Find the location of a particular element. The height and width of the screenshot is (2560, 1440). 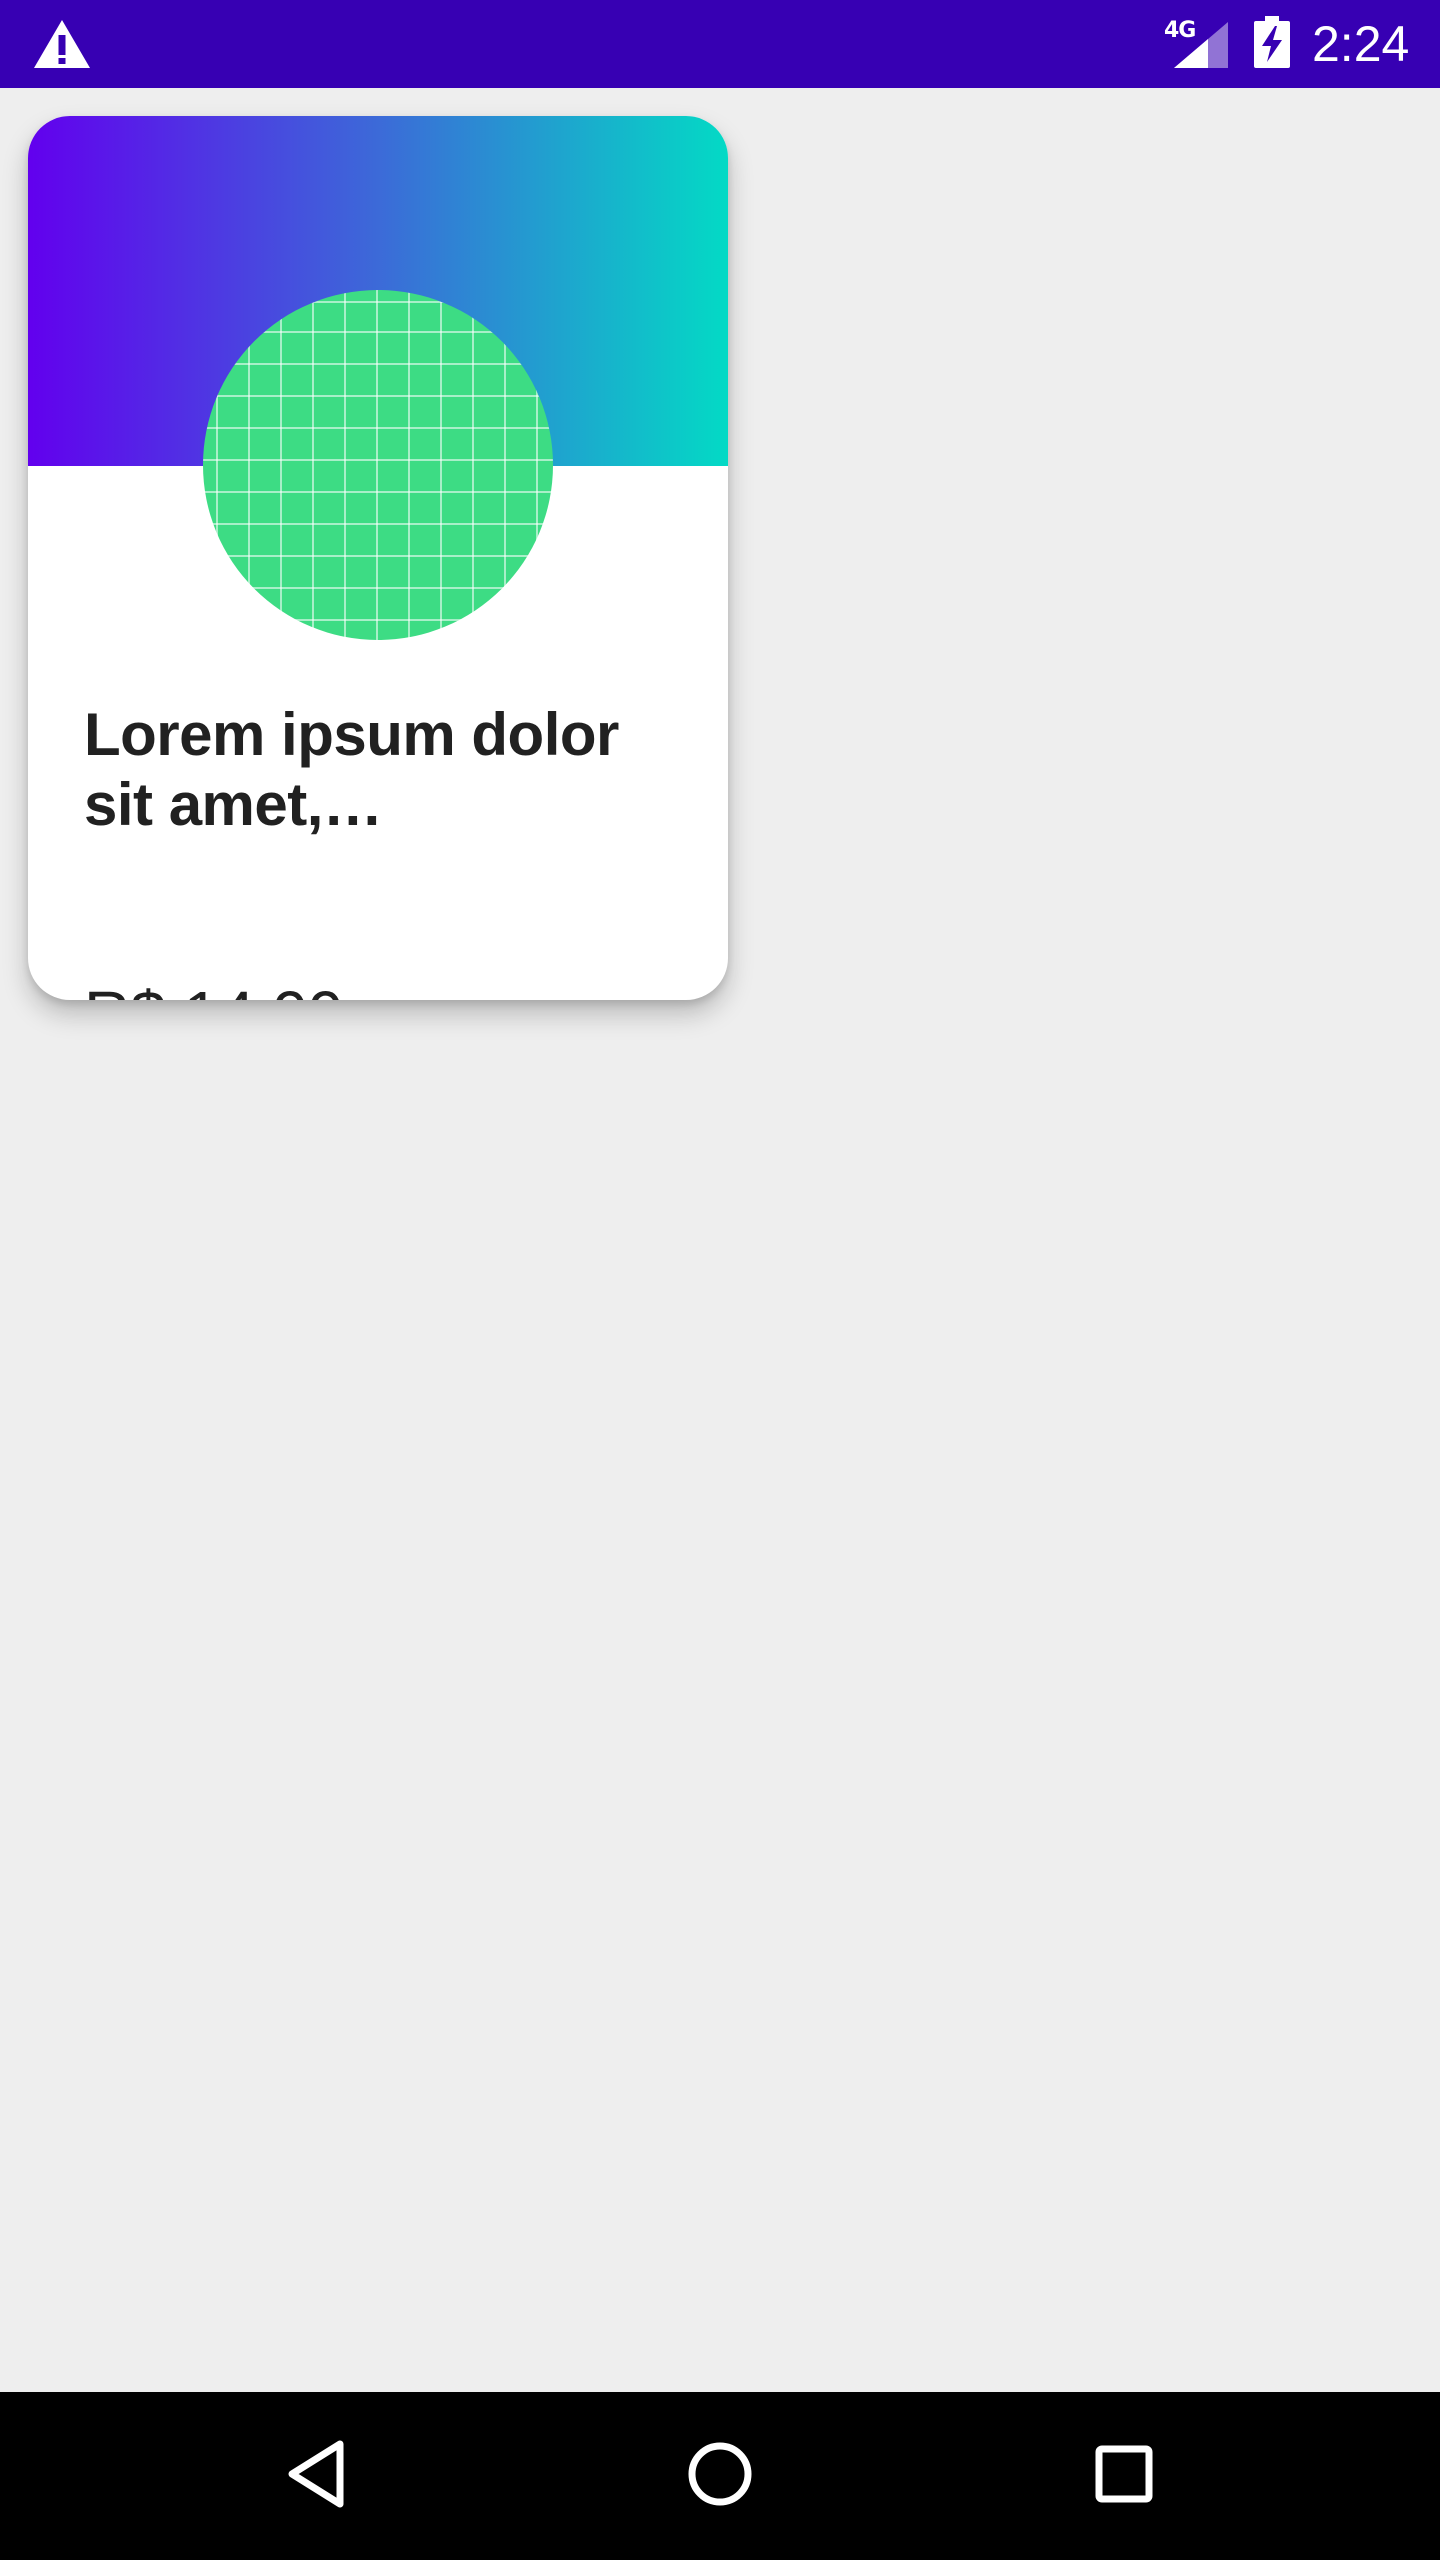

status-time: 2:24 is located at coordinates (1361, 44).